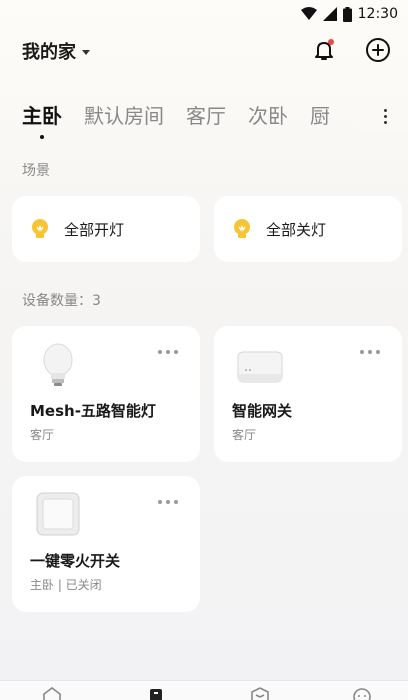 This screenshot has width=408, height=700. What do you see at coordinates (320, 114) in the screenshot?
I see `tab-kitchen: 厨` at bounding box center [320, 114].